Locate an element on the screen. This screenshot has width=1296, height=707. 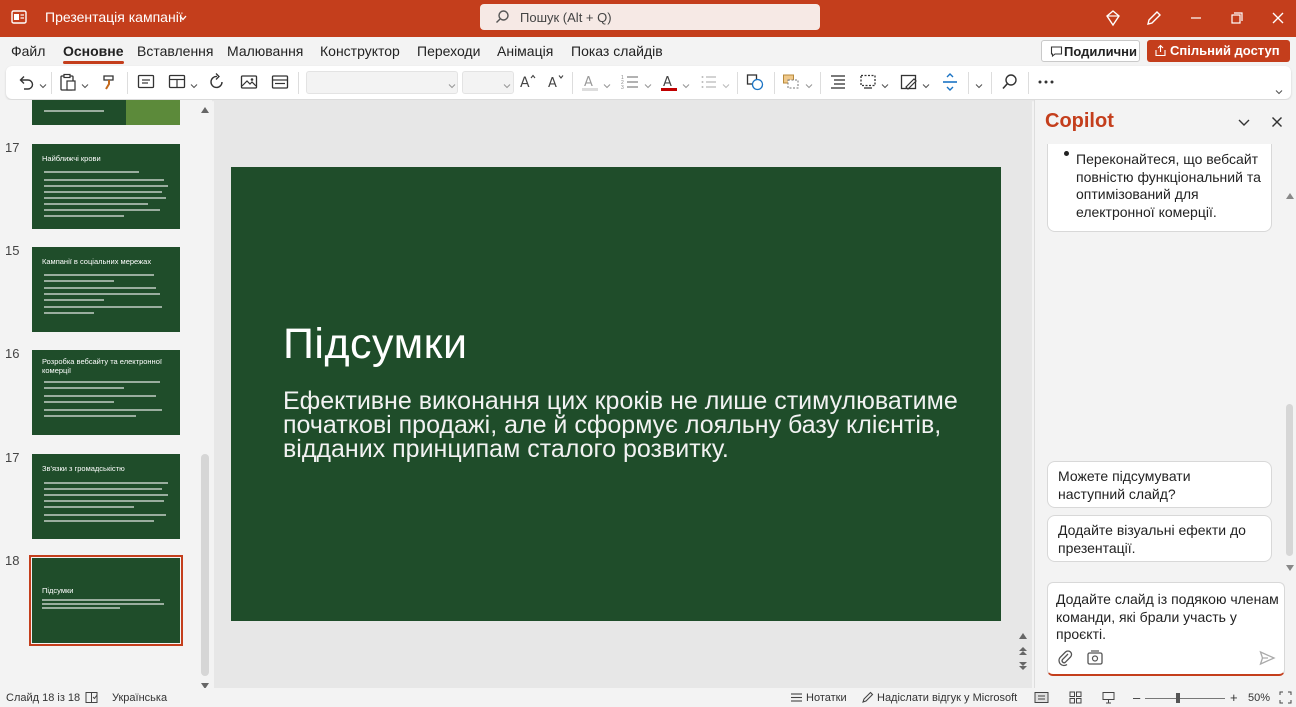
slide-thumbnail is located at coordinates (106, 112).